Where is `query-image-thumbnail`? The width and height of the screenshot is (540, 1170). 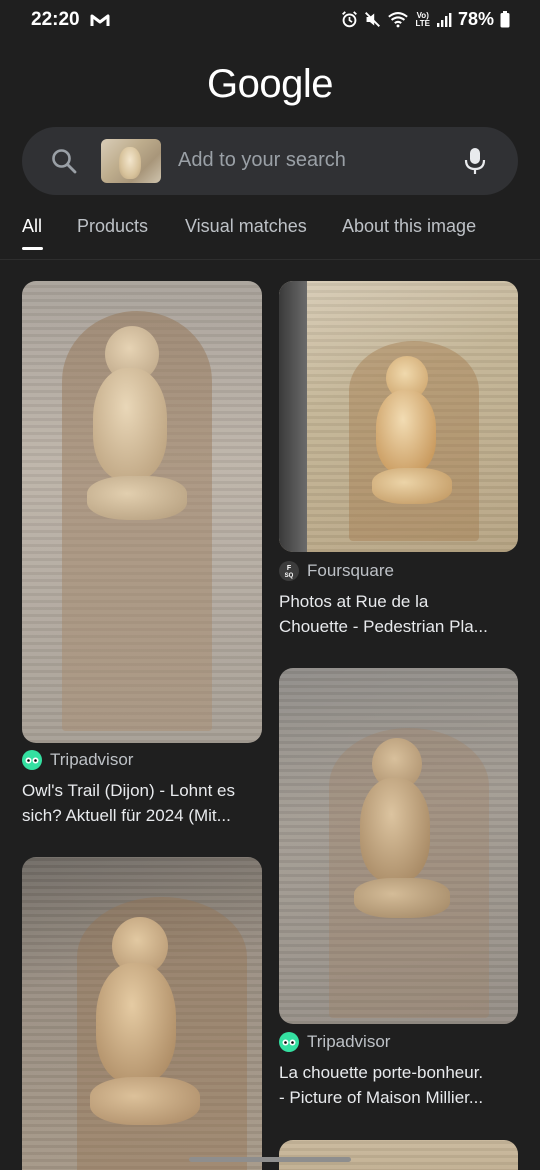 query-image-thumbnail is located at coordinates (131, 161).